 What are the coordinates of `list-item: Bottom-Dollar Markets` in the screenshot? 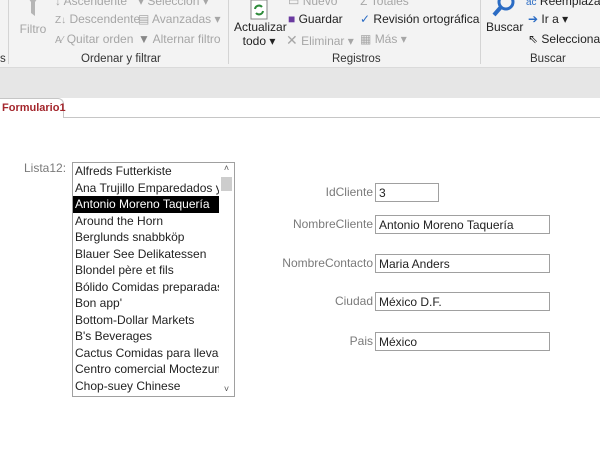 It's located at (146, 320).